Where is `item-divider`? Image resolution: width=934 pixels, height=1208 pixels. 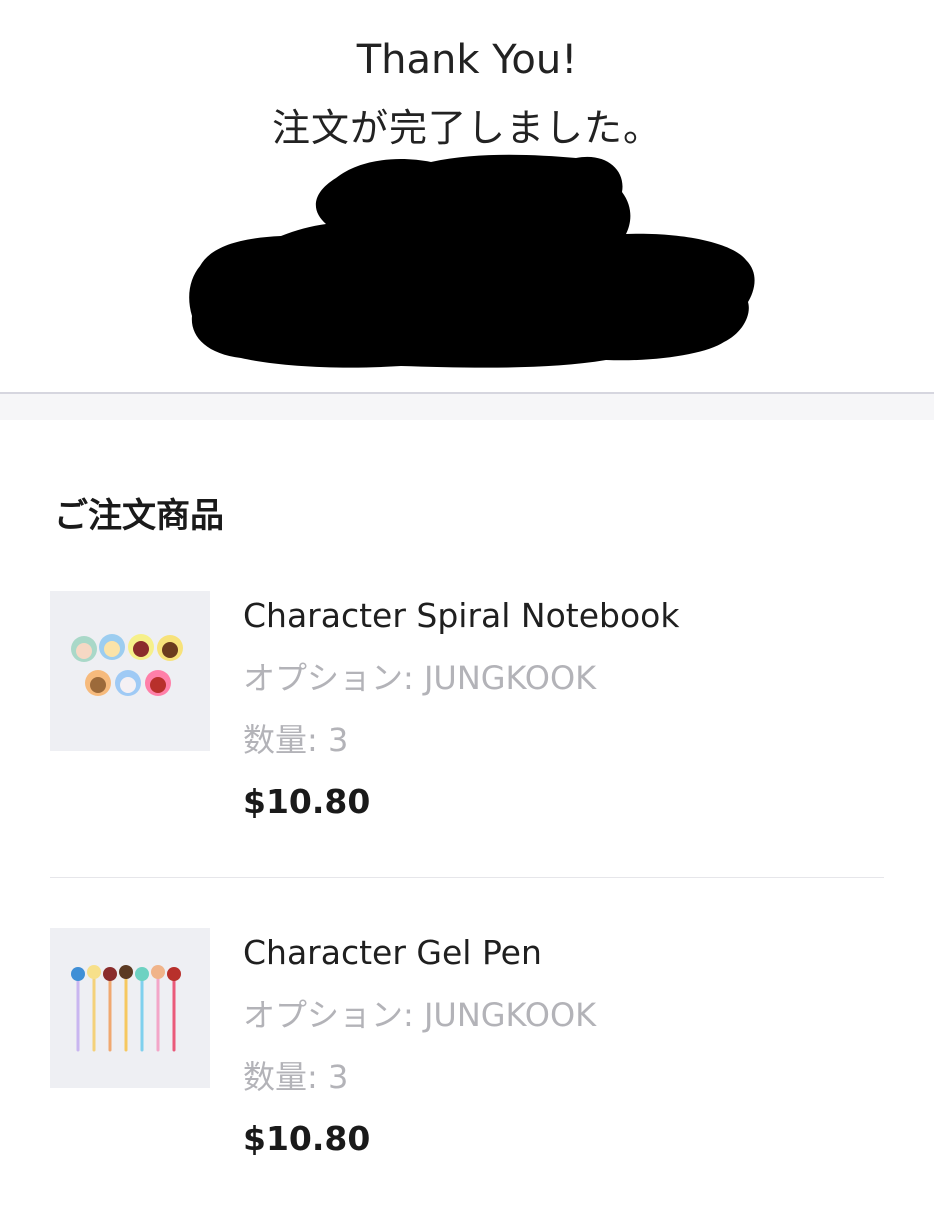
item-divider is located at coordinates (467, 877).